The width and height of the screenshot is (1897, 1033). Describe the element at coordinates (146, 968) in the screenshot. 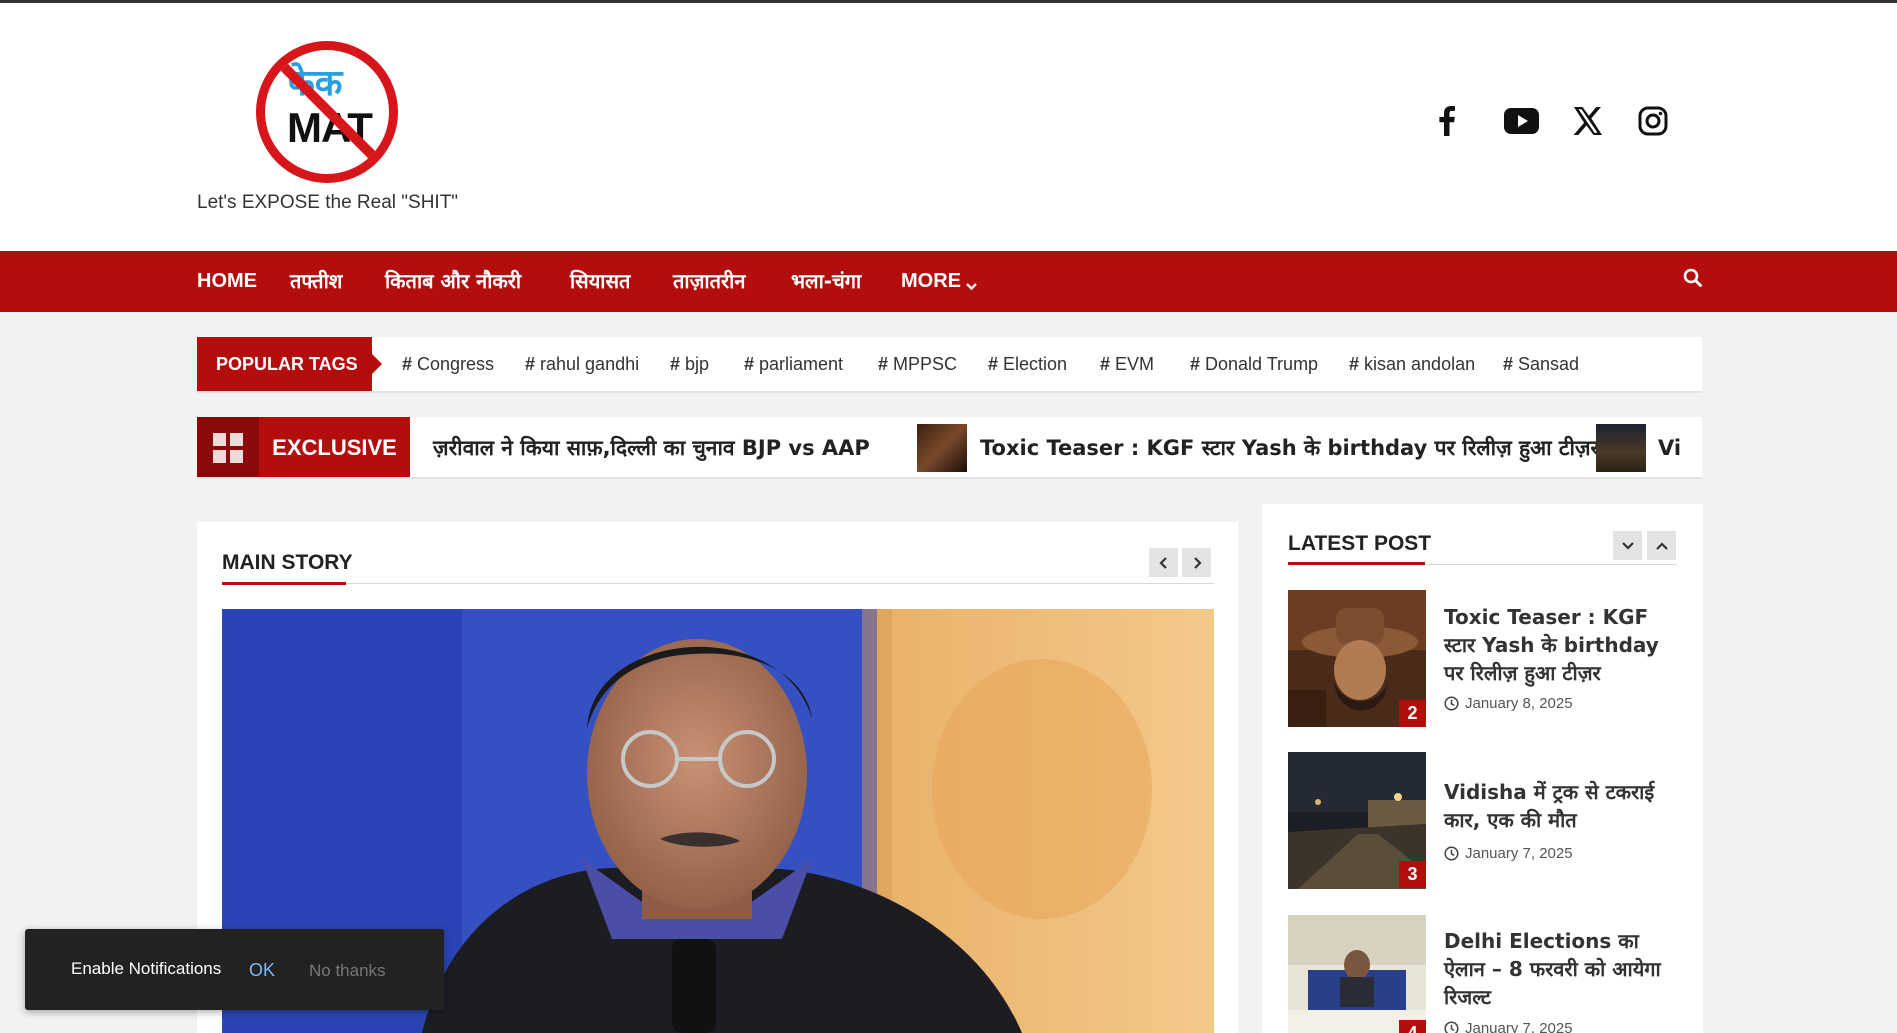

I see `notification-text: Enable Notifications` at that location.